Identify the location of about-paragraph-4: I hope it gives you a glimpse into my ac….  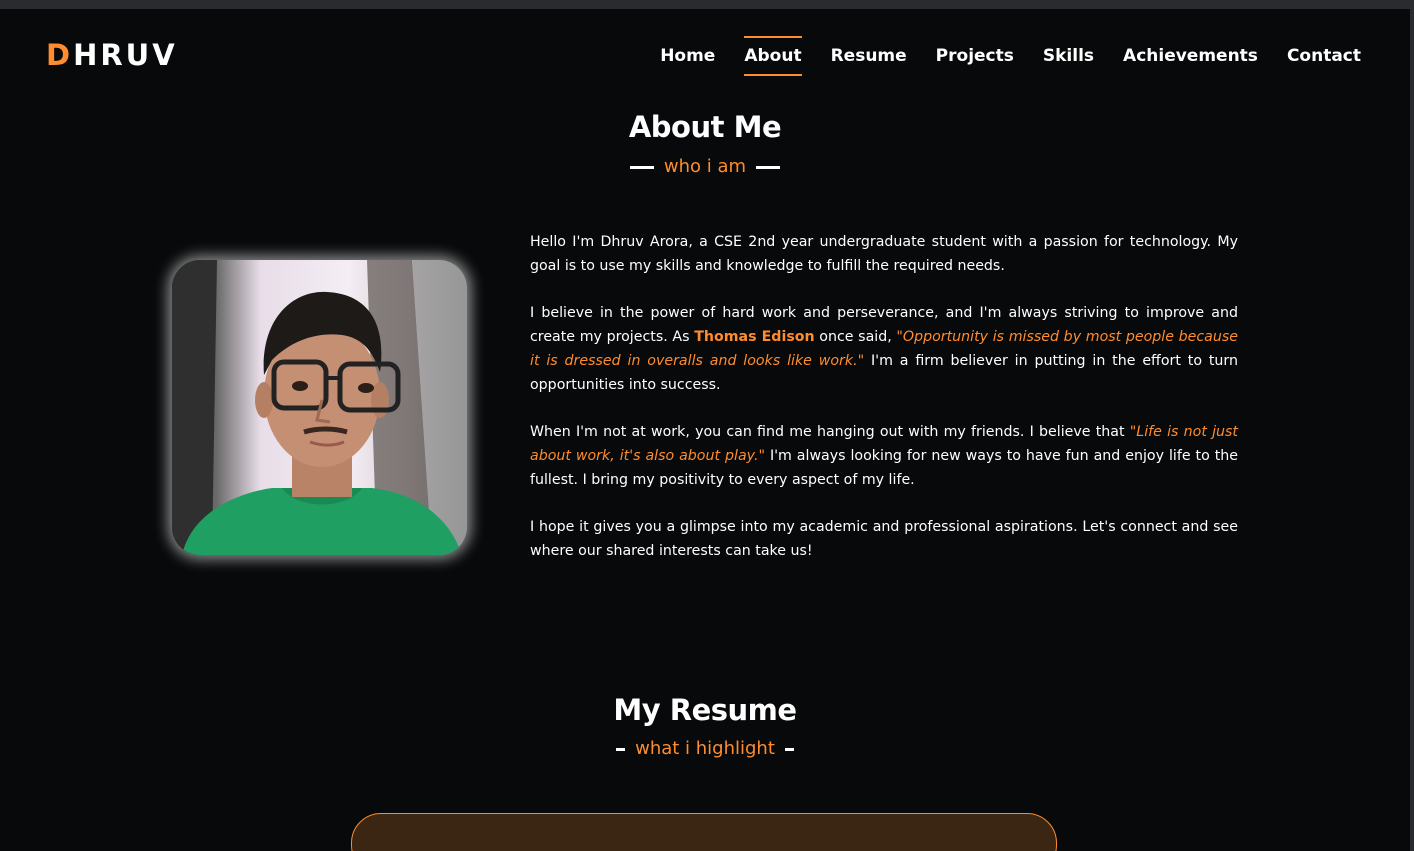
(884, 539).